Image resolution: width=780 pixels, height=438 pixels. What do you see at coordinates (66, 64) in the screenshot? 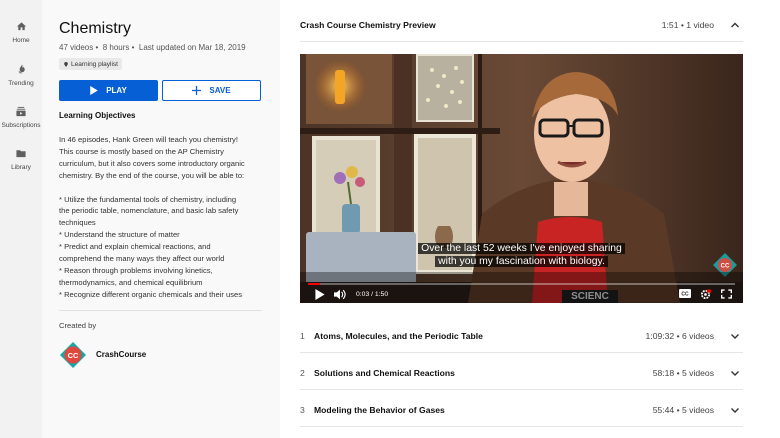
I see `bulb-icon` at bounding box center [66, 64].